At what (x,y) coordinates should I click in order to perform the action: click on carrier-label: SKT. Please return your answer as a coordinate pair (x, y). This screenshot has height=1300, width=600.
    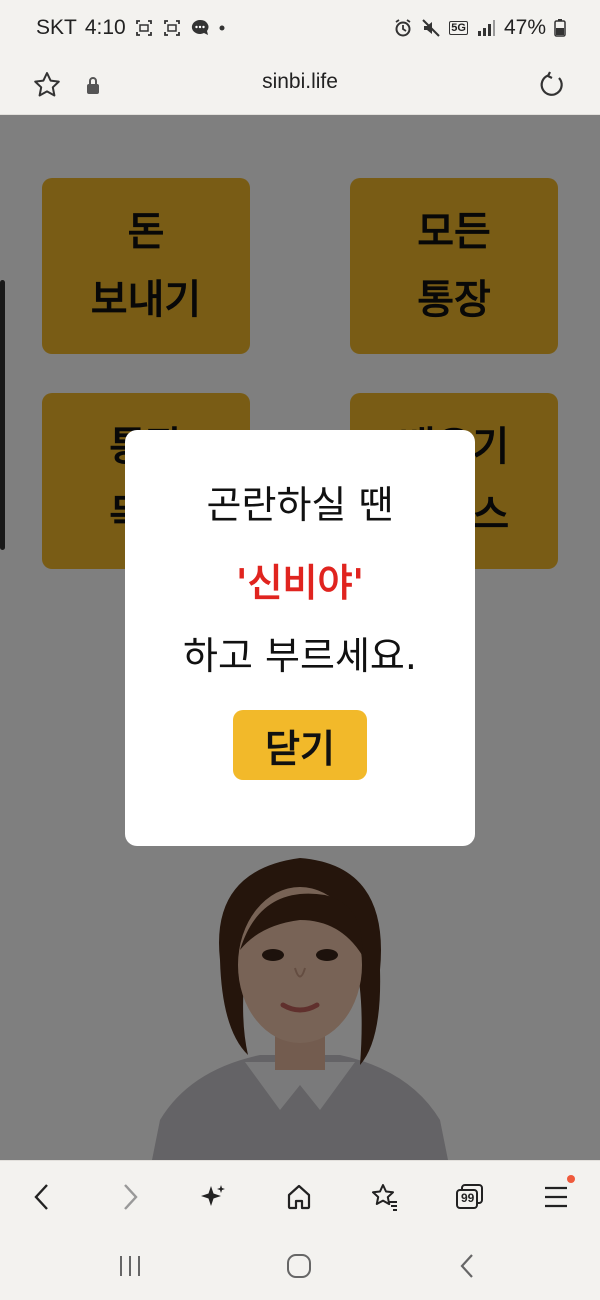
    Looking at the image, I should click on (56, 27).